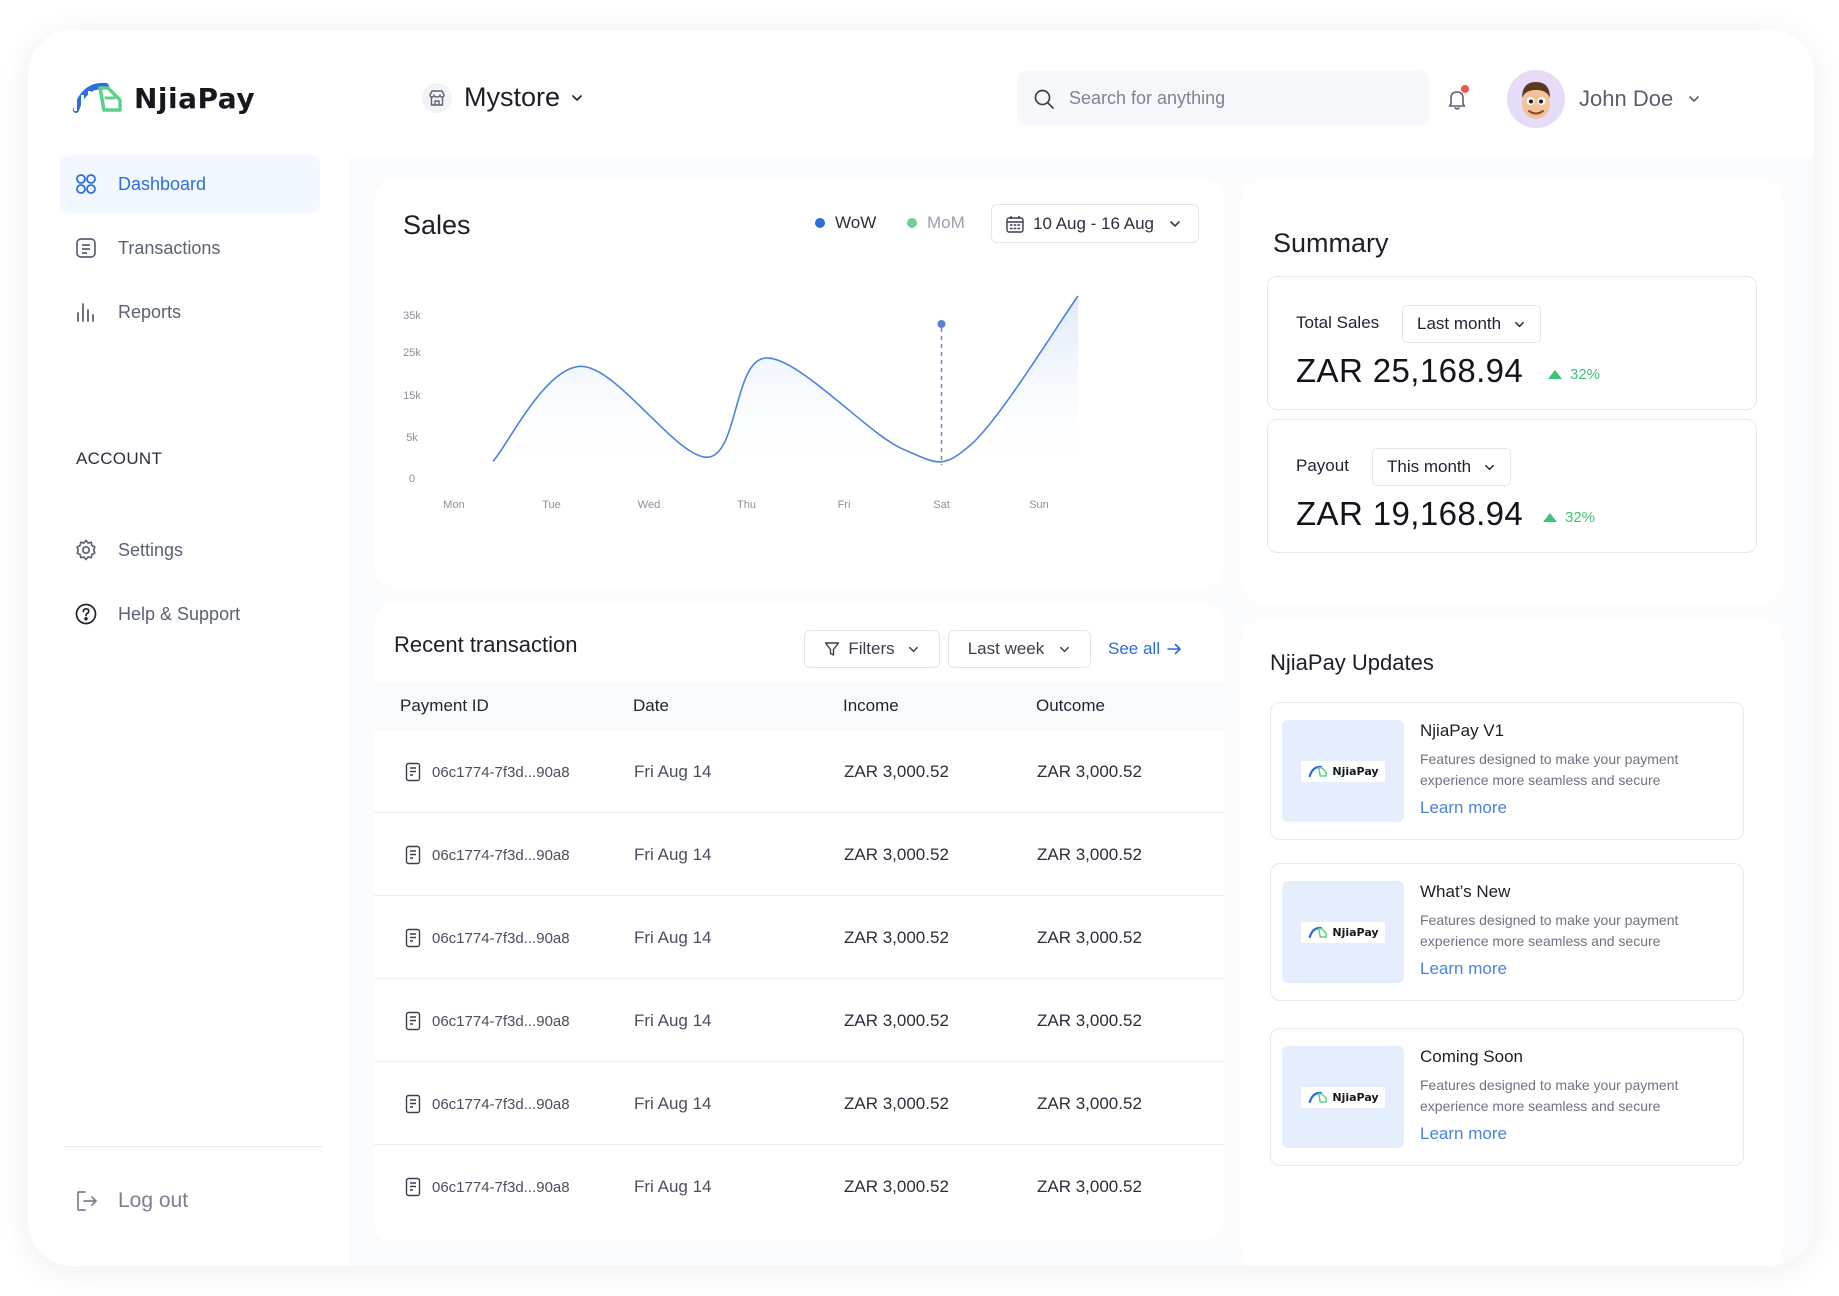 Image resolution: width=1839 pixels, height=1296 pixels. What do you see at coordinates (651, 706) in the screenshot?
I see `column-header-date: Date` at bounding box center [651, 706].